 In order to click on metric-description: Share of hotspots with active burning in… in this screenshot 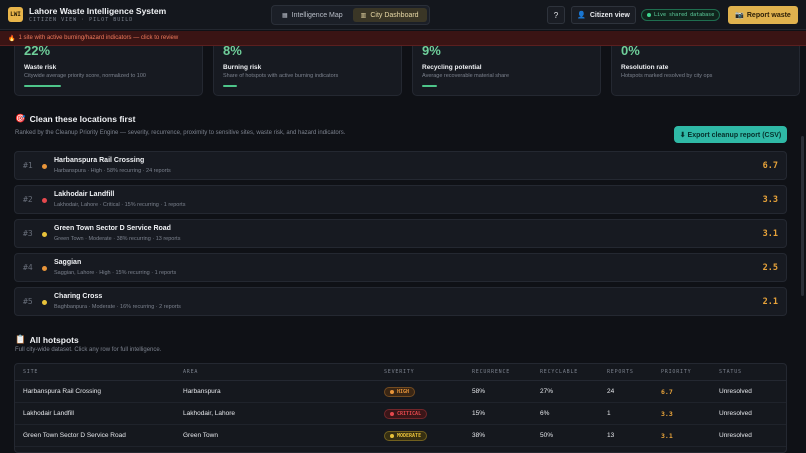, I will do `click(281, 76)`.